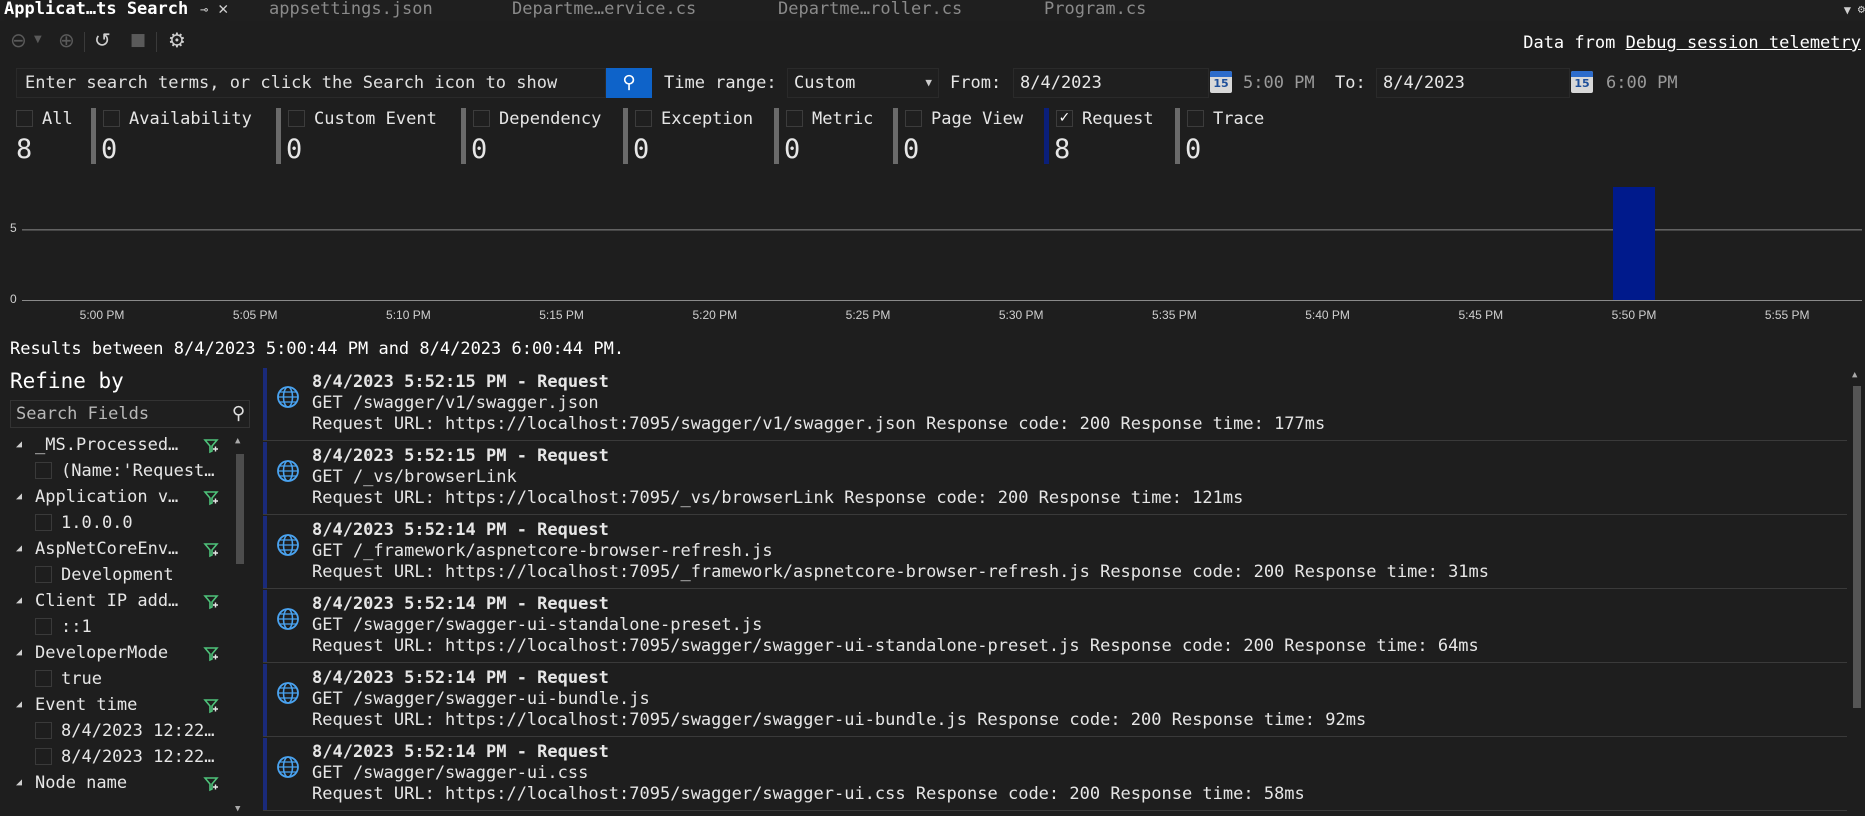 Image resolution: width=1865 pixels, height=816 pixels. What do you see at coordinates (223, 9) in the screenshot?
I see `close-icon: ✕` at bounding box center [223, 9].